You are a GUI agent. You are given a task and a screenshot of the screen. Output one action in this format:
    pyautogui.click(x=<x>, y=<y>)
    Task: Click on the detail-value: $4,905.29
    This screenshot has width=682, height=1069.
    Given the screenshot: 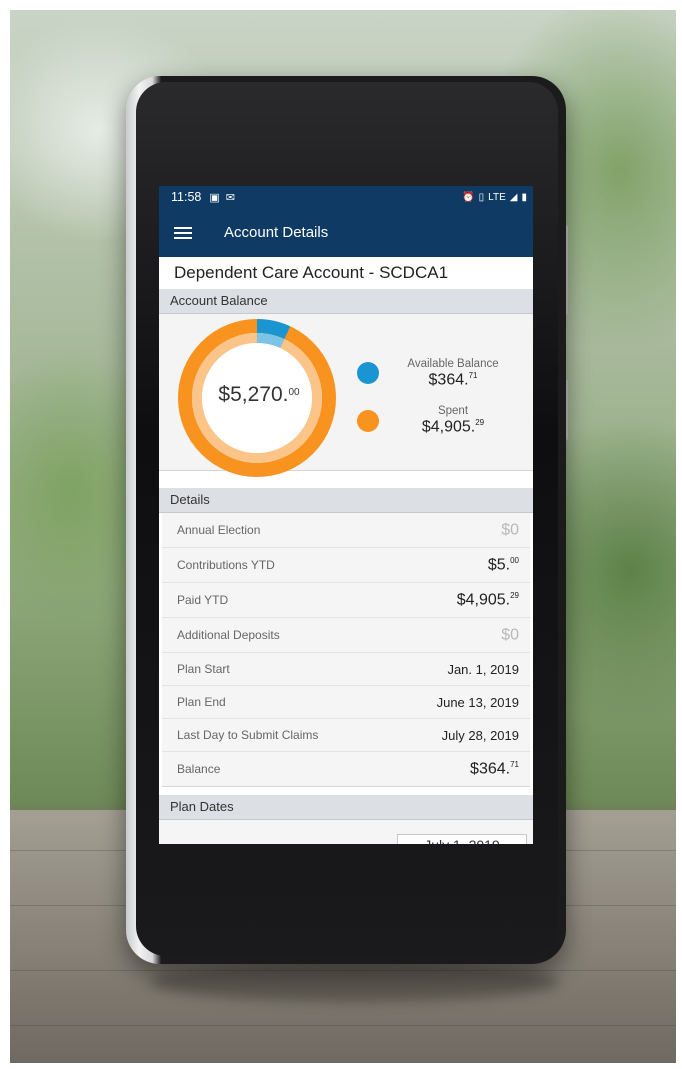 What is the action you would take?
    pyautogui.click(x=487, y=599)
    